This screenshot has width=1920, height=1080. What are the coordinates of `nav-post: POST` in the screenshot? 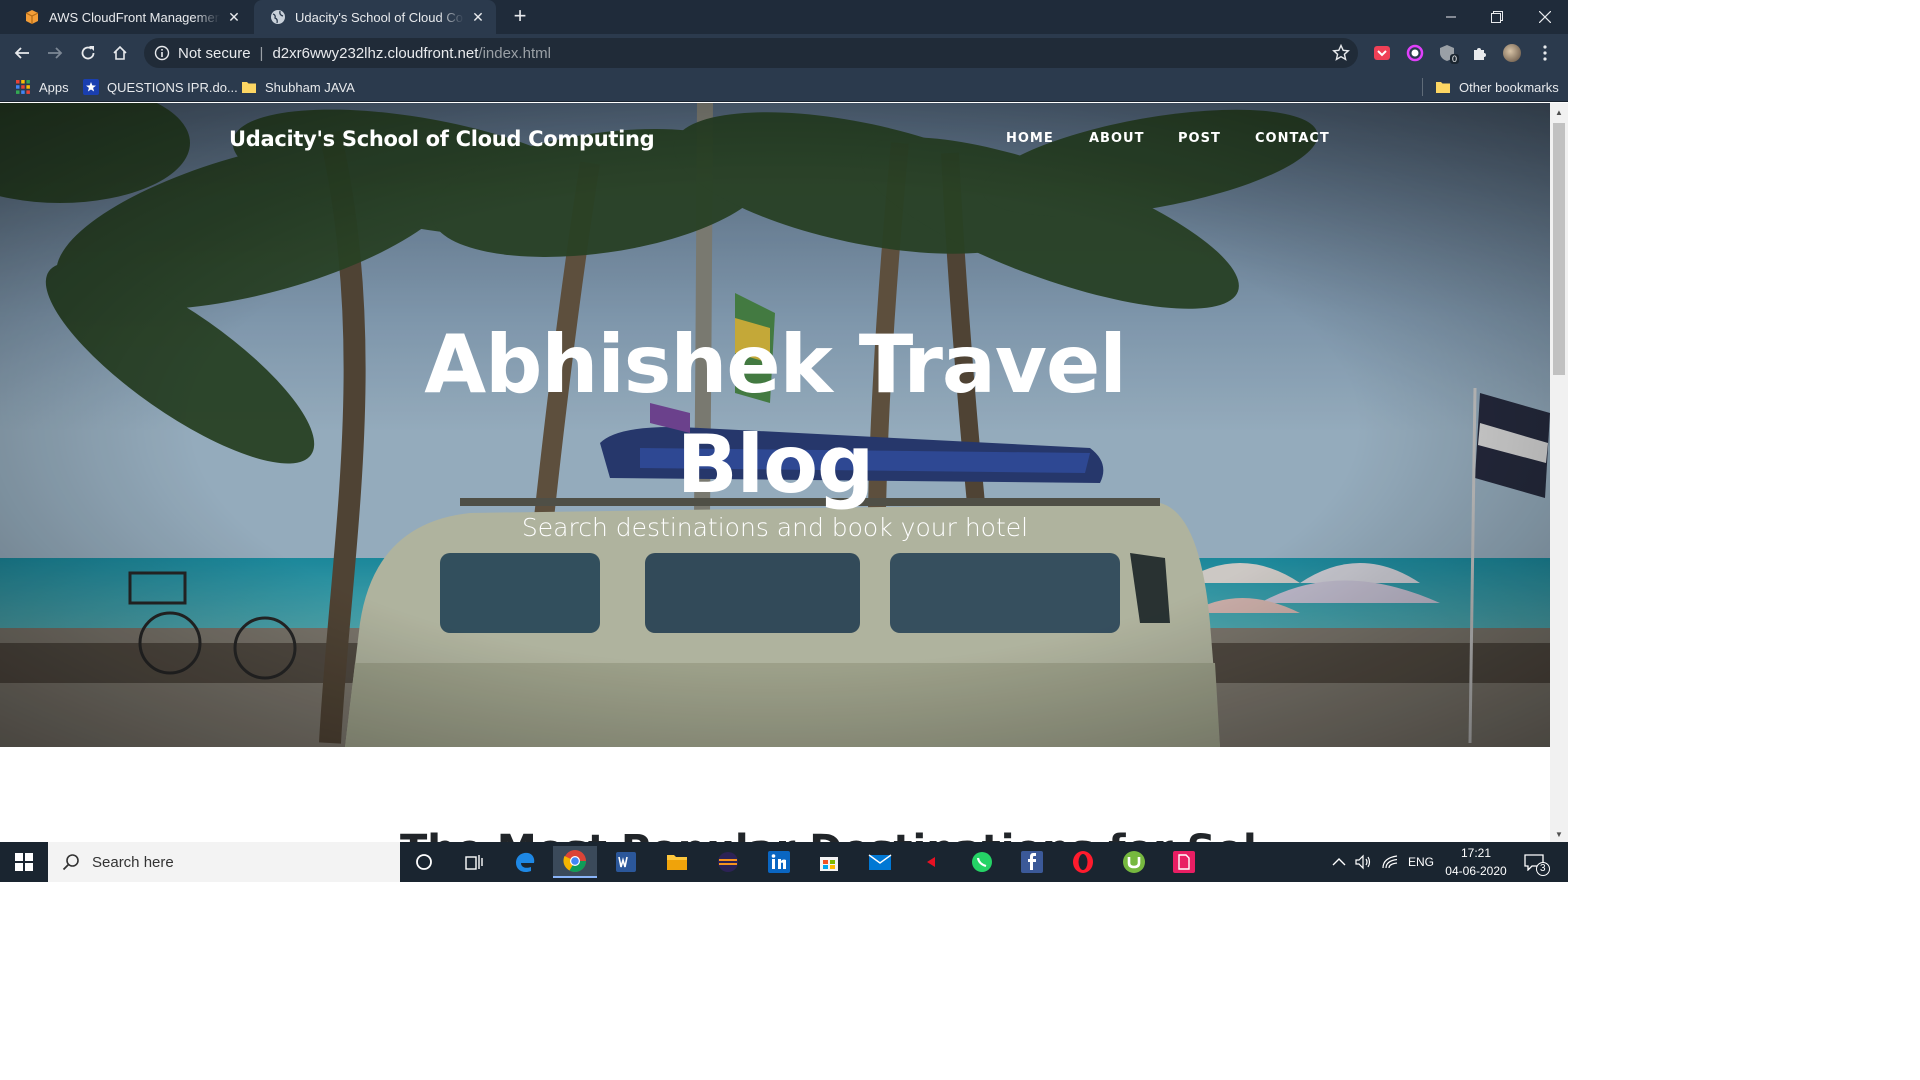 It's located at (1199, 138).